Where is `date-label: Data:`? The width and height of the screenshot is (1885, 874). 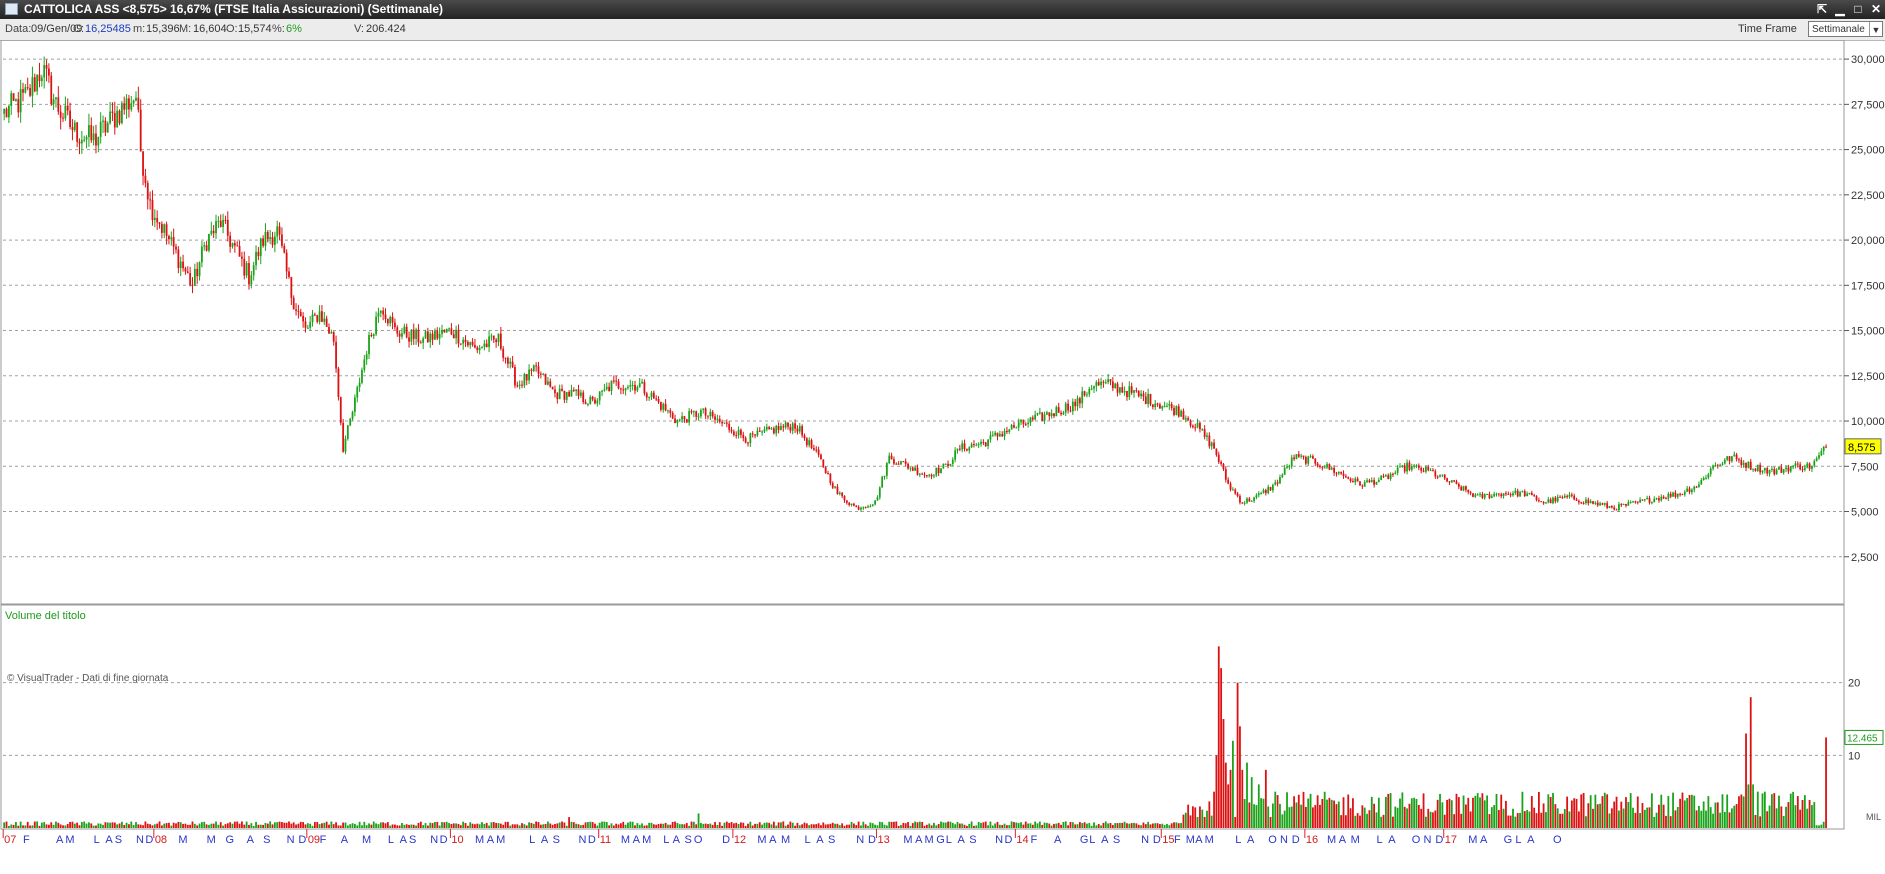 date-label: Data: is located at coordinates (18, 29).